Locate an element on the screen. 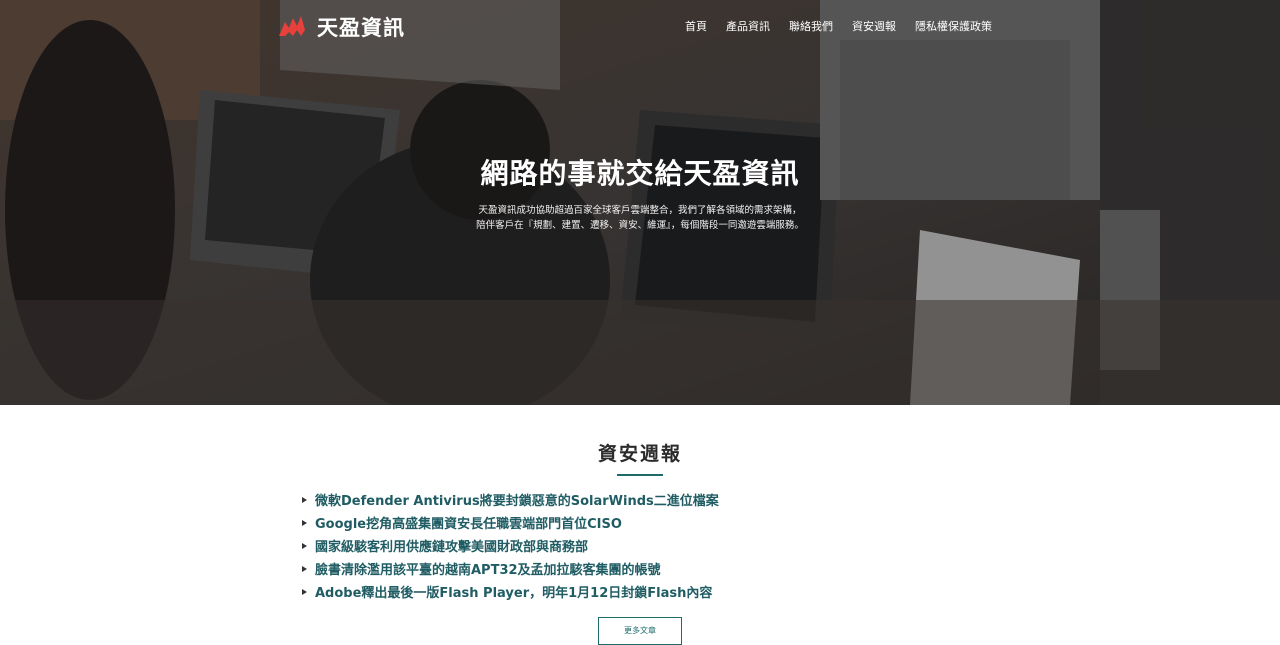  news-item: 臉書清除濫用該平臺的越南APT32及孟加拉駭客集團的帳號 is located at coordinates (510, 568).